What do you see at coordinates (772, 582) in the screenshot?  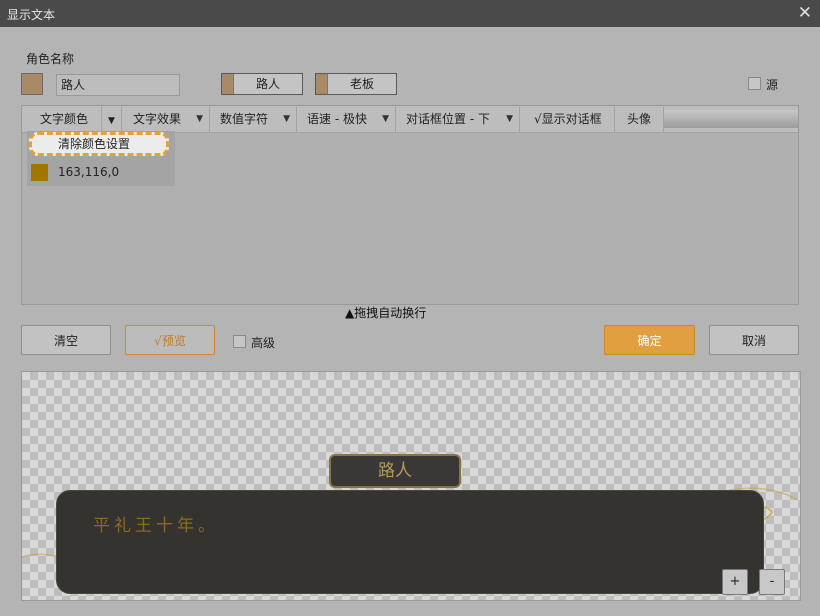 I see `zoom-out-button: -` at bounding box center [772, 582].